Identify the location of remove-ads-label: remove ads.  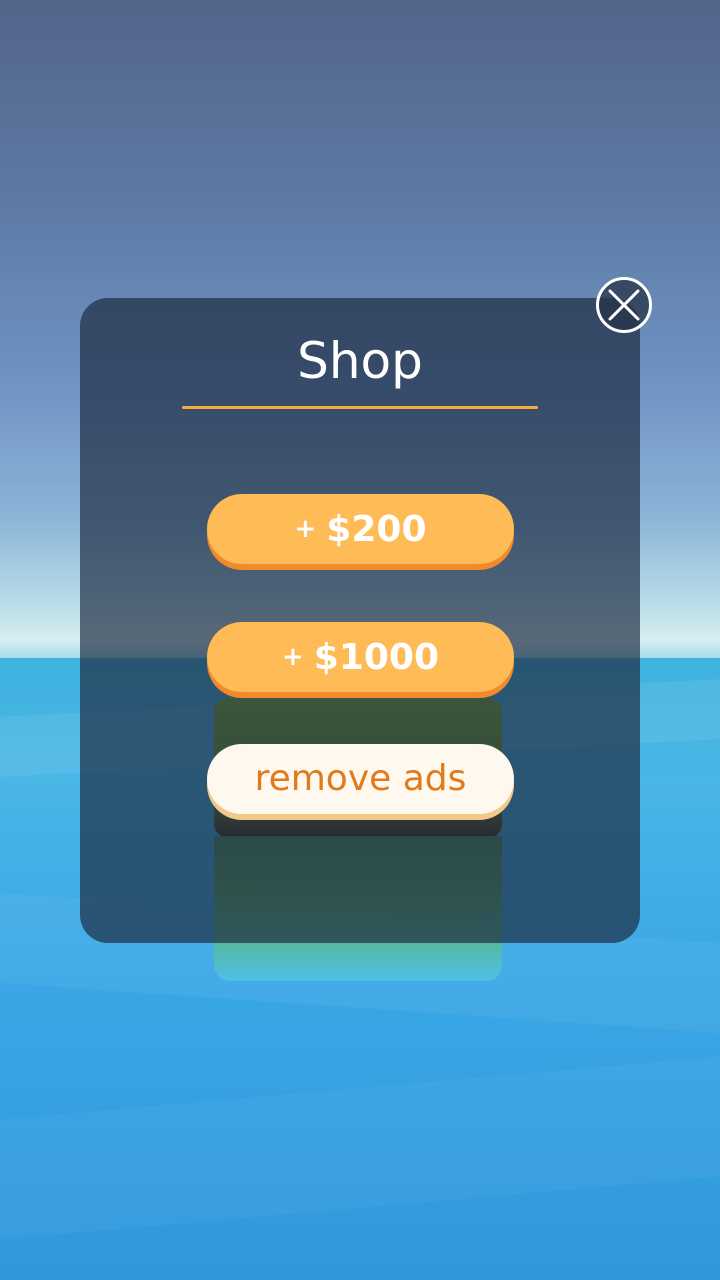
(360, 778).